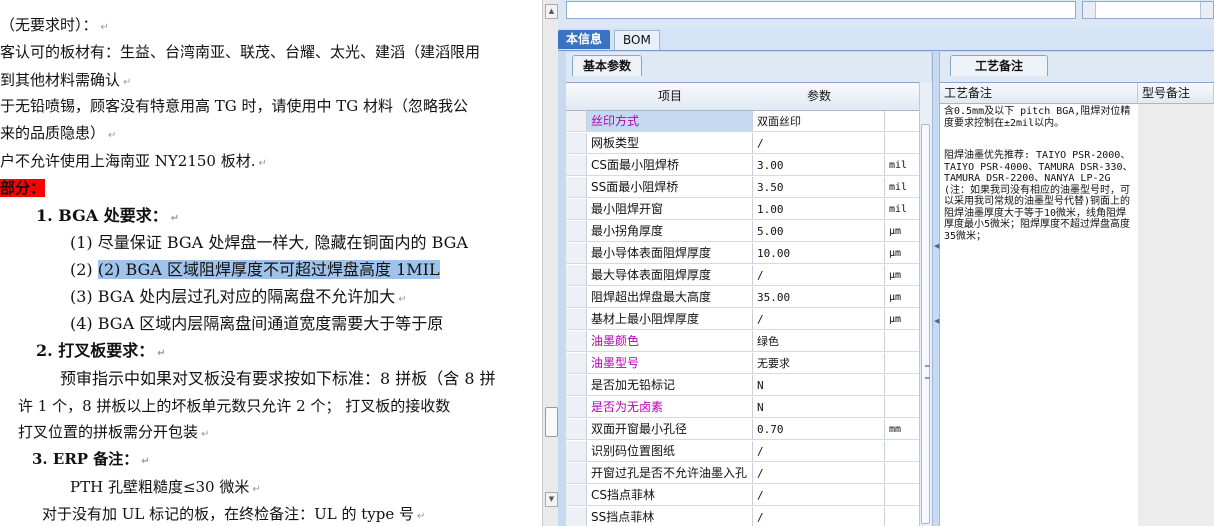 The image size is (1214, 526). I want to click on table-row: 双面开窗最小孔径 0.70 mm, so click(742, 430).